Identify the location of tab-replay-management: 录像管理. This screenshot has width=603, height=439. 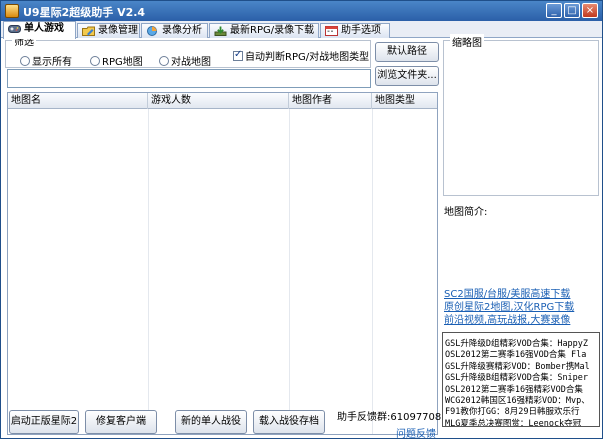
(108, 30).